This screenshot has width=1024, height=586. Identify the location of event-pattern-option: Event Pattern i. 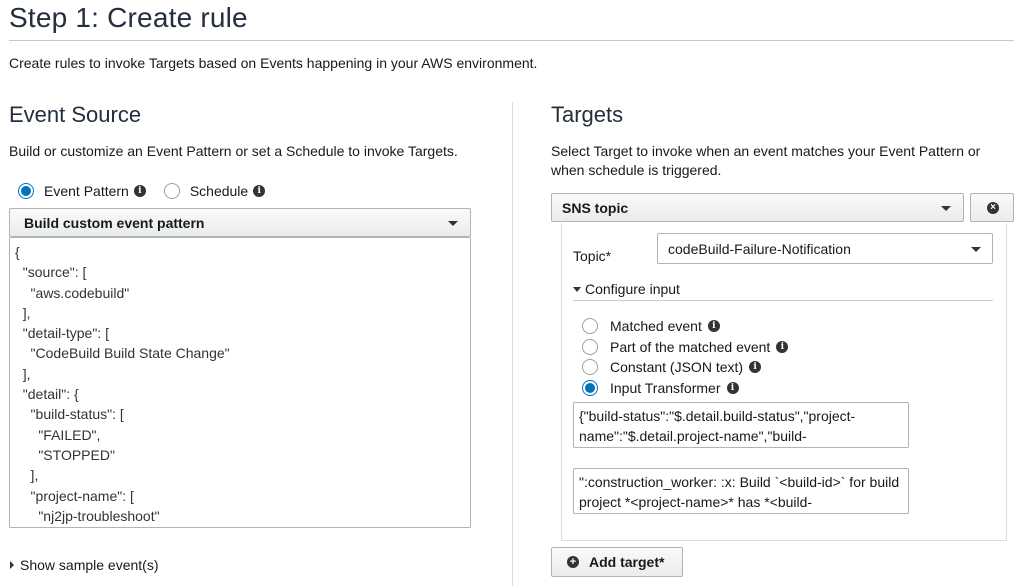
(82, 191).